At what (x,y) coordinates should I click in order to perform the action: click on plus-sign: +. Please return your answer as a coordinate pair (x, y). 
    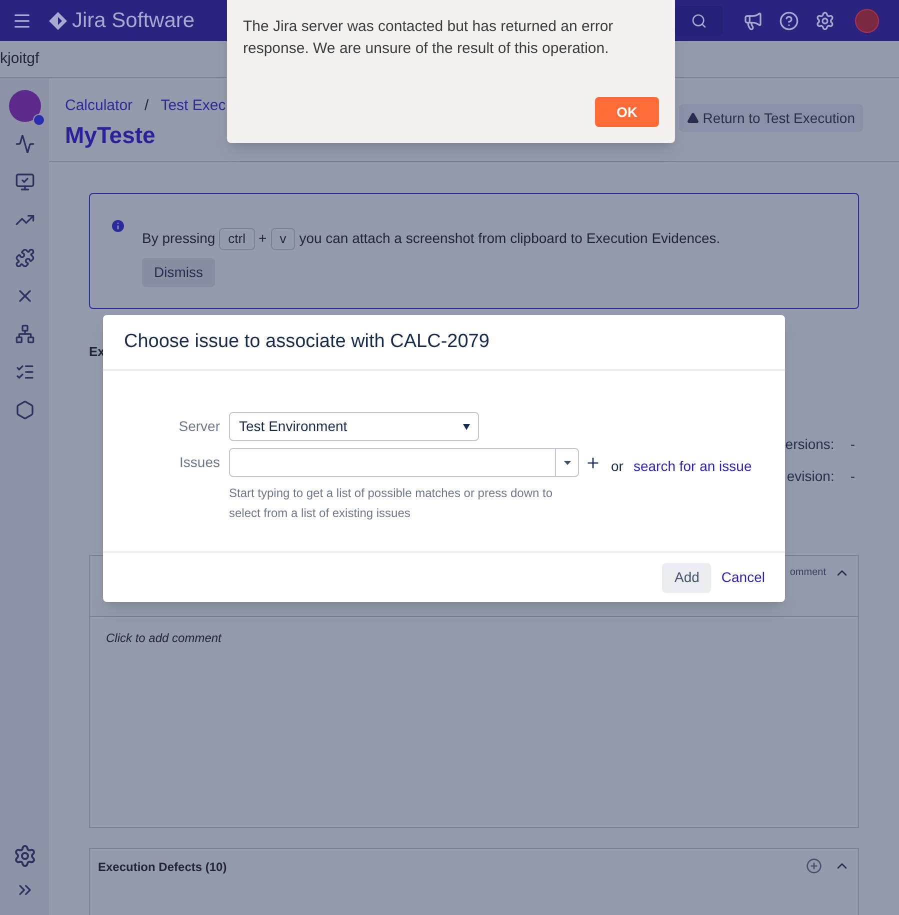
    Looking at the image, I should click on (262, 238).